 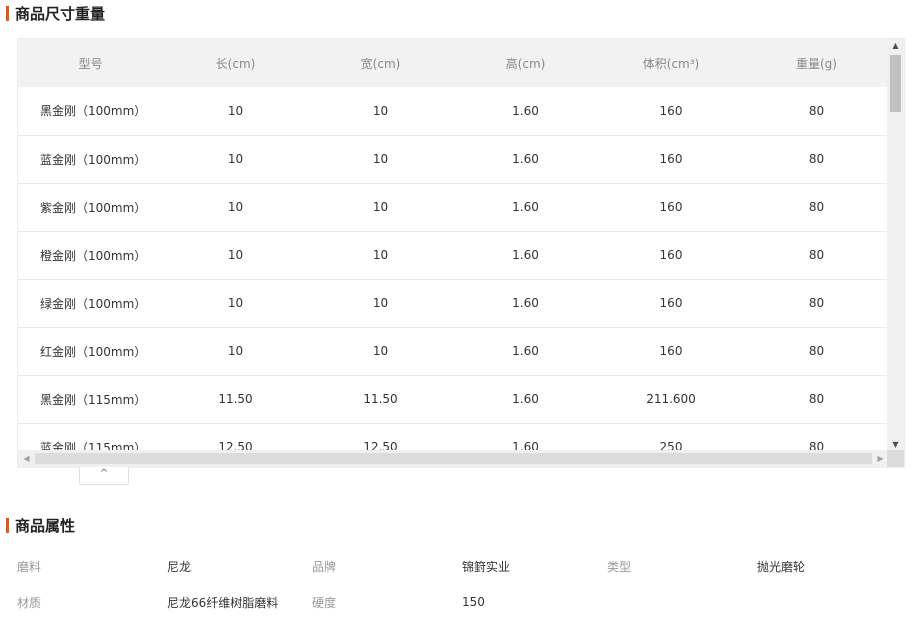 I want to click on attr-section-title-text: 商品属性, so click(x=45, y=525).